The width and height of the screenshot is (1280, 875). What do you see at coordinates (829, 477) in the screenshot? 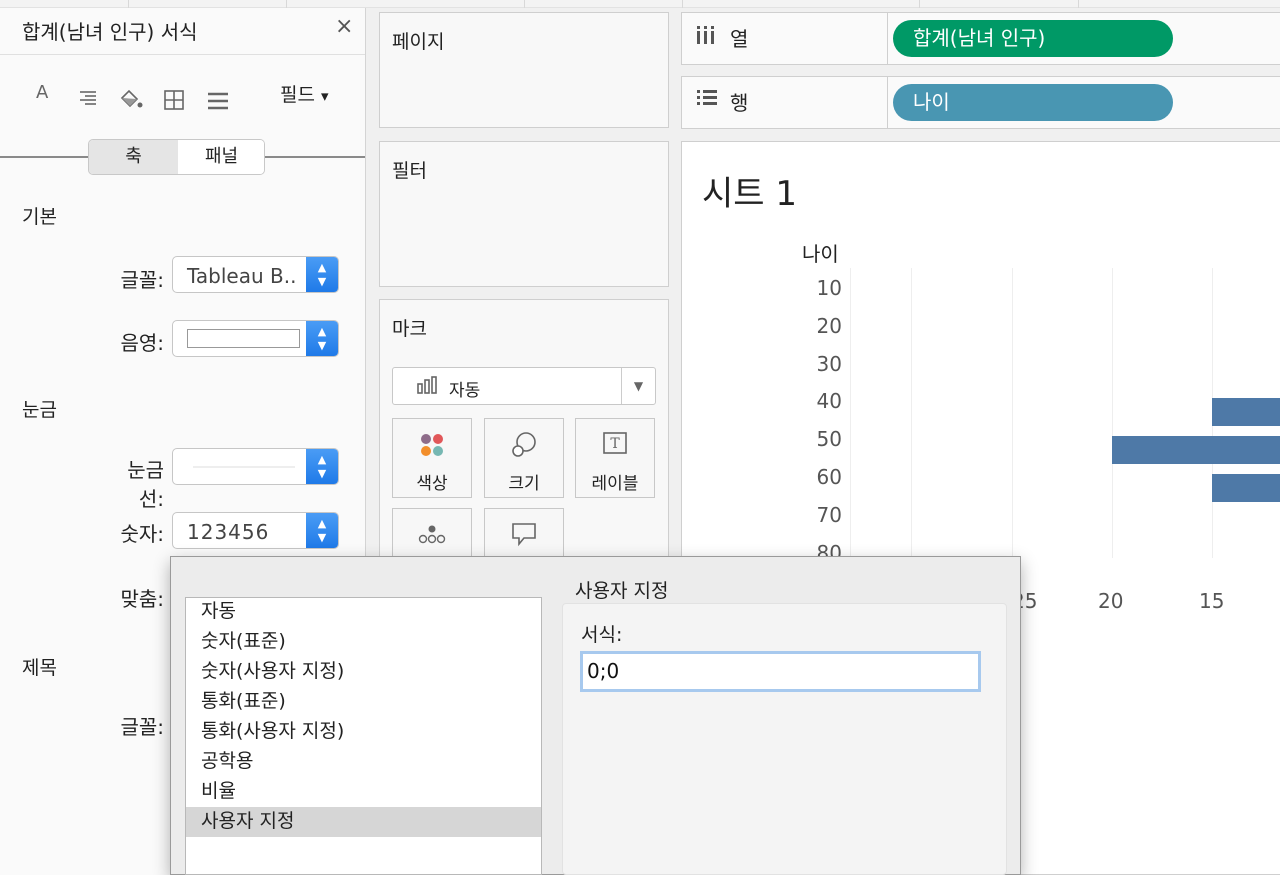
I see `y-tick-label: 60` at bounding box center [829, 477].